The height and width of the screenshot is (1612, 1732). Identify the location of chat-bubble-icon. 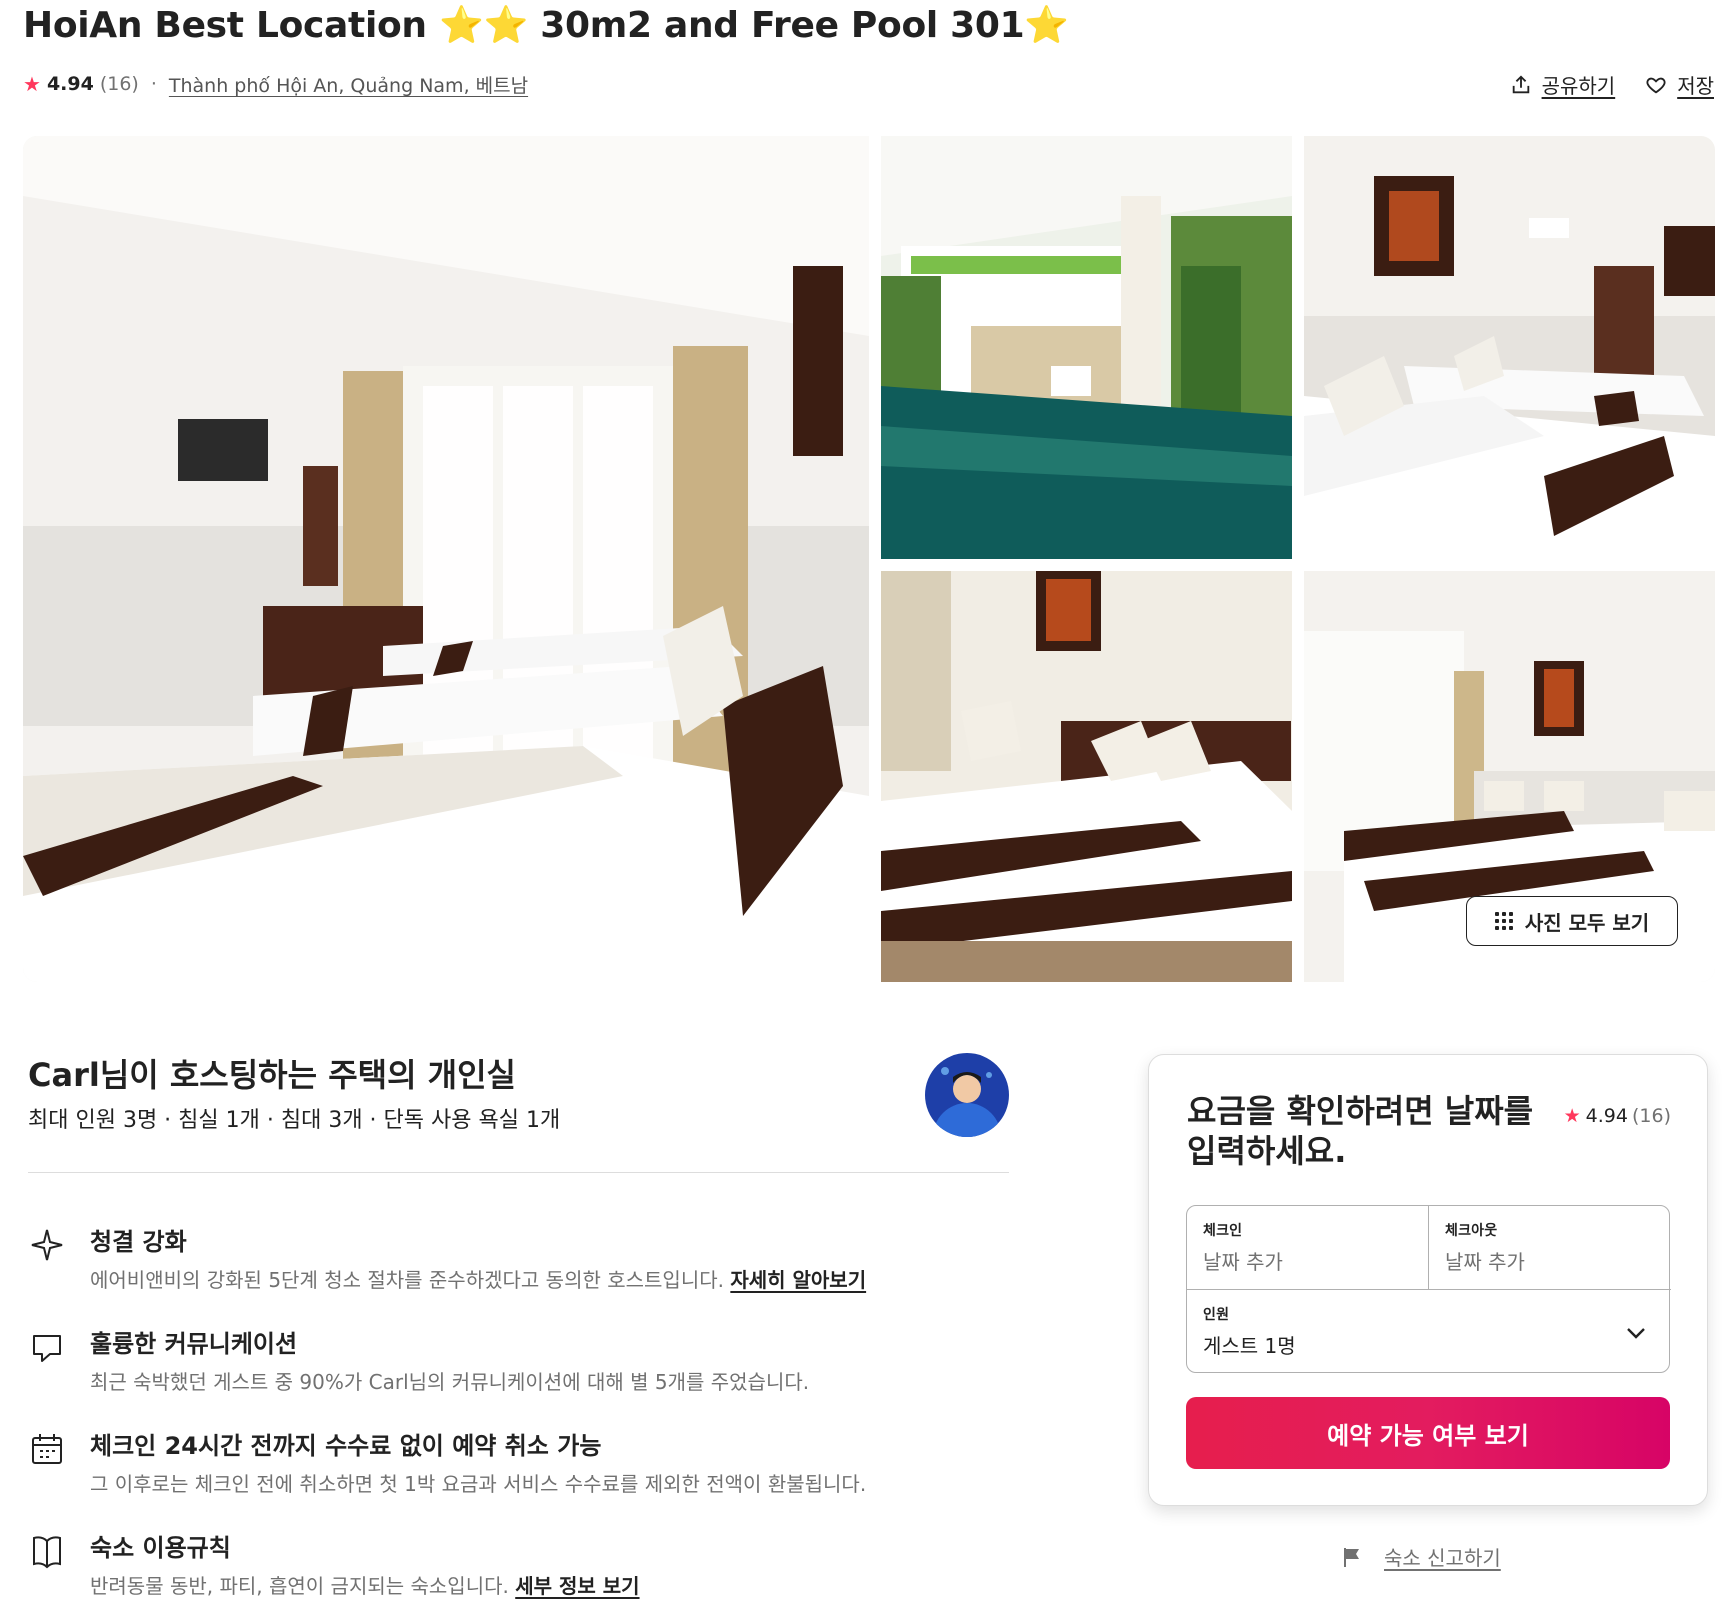
(47, 1347).